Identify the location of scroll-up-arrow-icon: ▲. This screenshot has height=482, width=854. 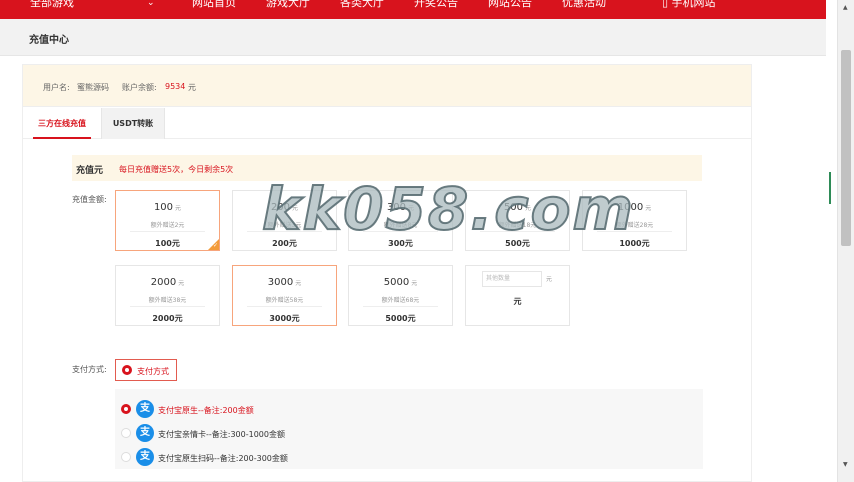
(845, 7).